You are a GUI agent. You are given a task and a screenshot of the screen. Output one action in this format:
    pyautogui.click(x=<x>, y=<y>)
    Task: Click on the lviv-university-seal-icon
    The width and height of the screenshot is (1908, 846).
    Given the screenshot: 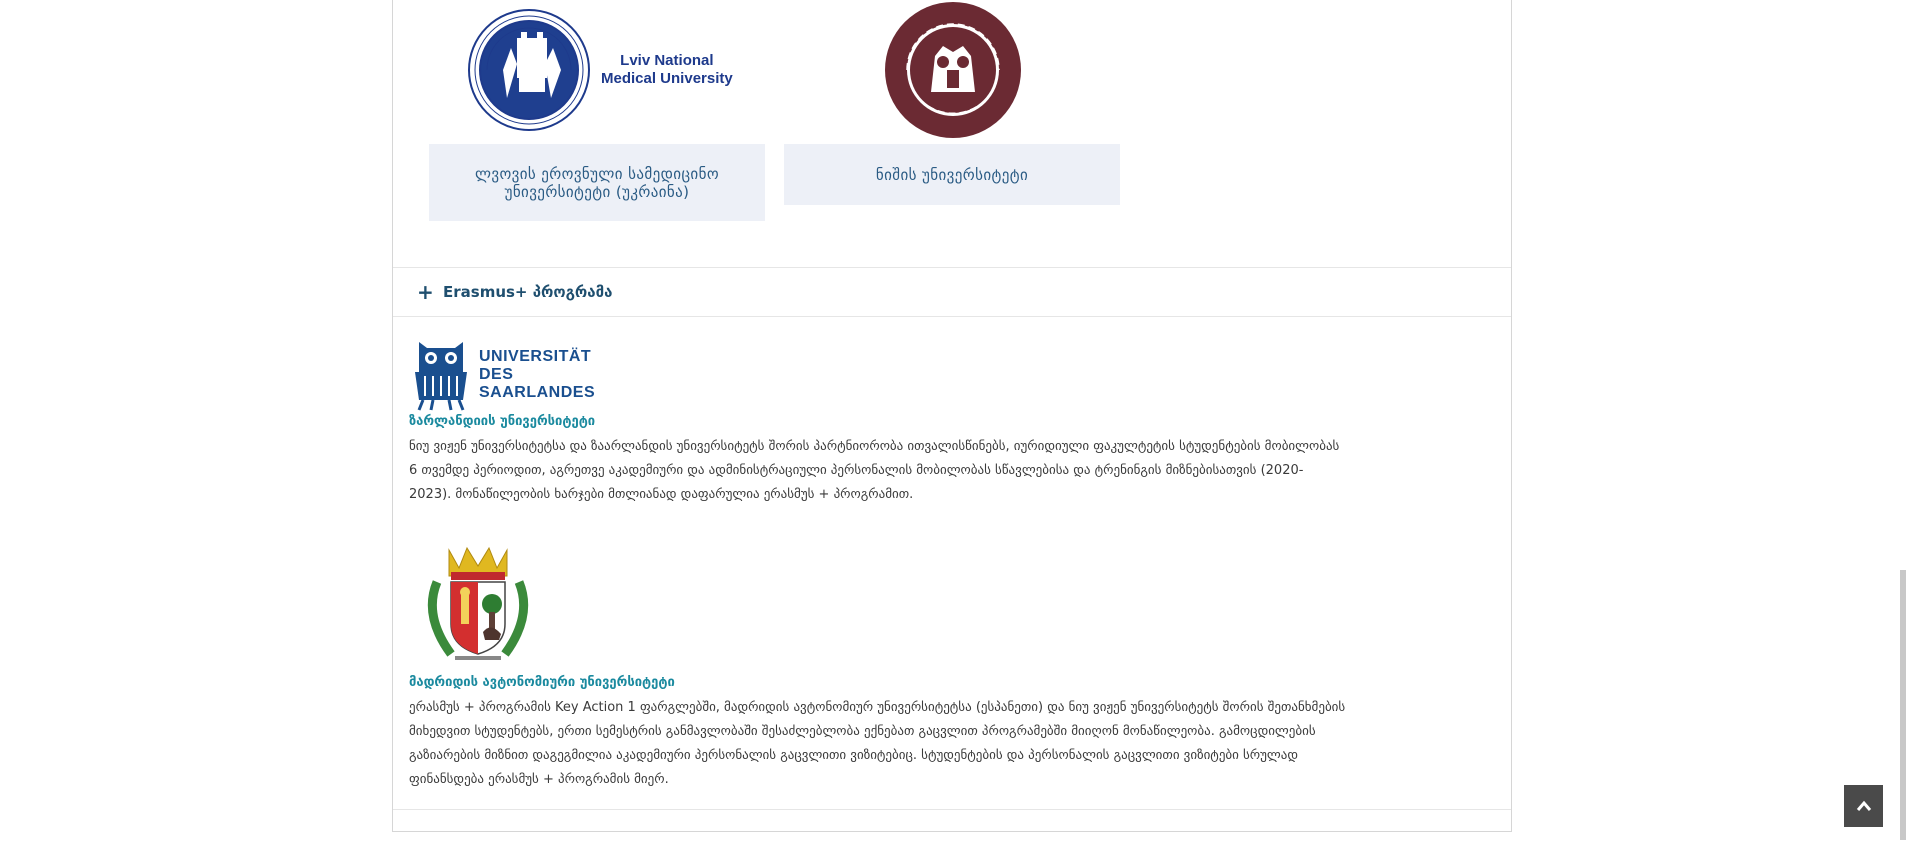 What is the action you would take?
    pyautogui.click(x=529, y=70)
    